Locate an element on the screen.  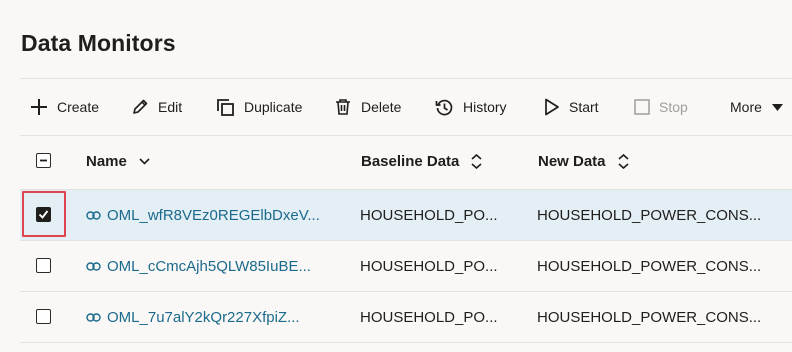
trash-icon is located at coordinates (343, 107).